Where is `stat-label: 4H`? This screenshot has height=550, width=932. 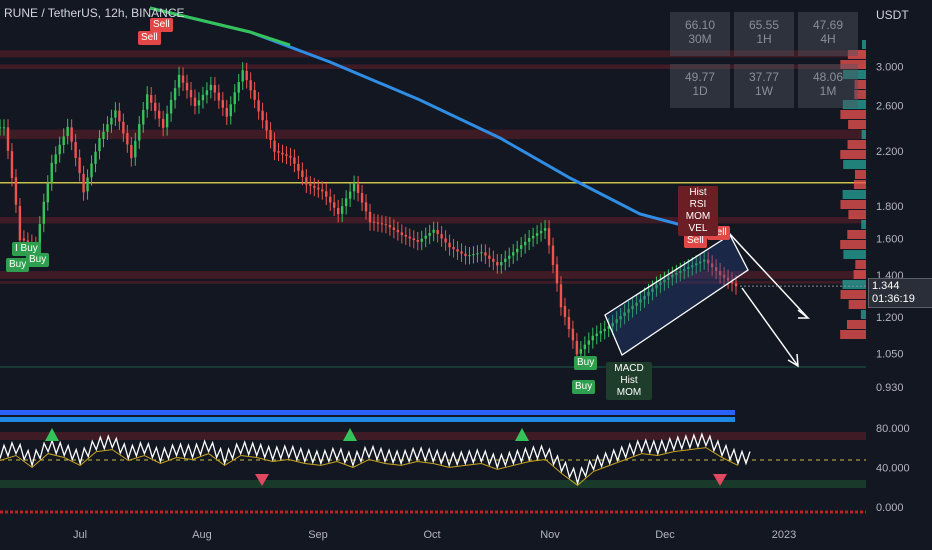 stat-label: 4H is located at coordinates (828, 39).